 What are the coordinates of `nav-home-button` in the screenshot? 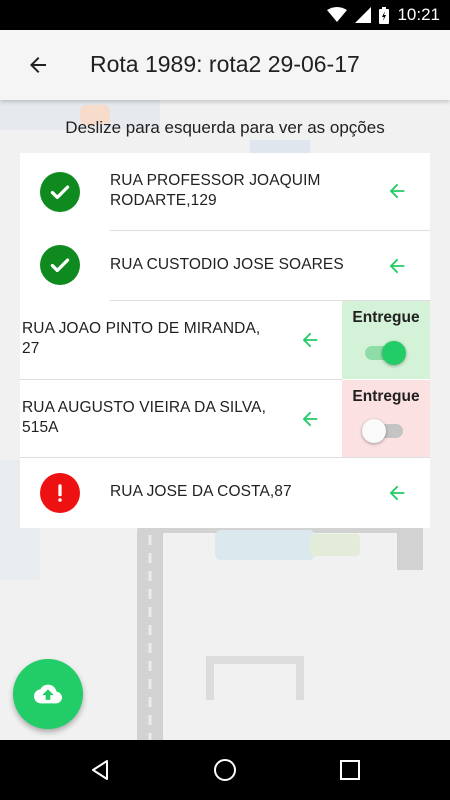 It's located at (225, 770).